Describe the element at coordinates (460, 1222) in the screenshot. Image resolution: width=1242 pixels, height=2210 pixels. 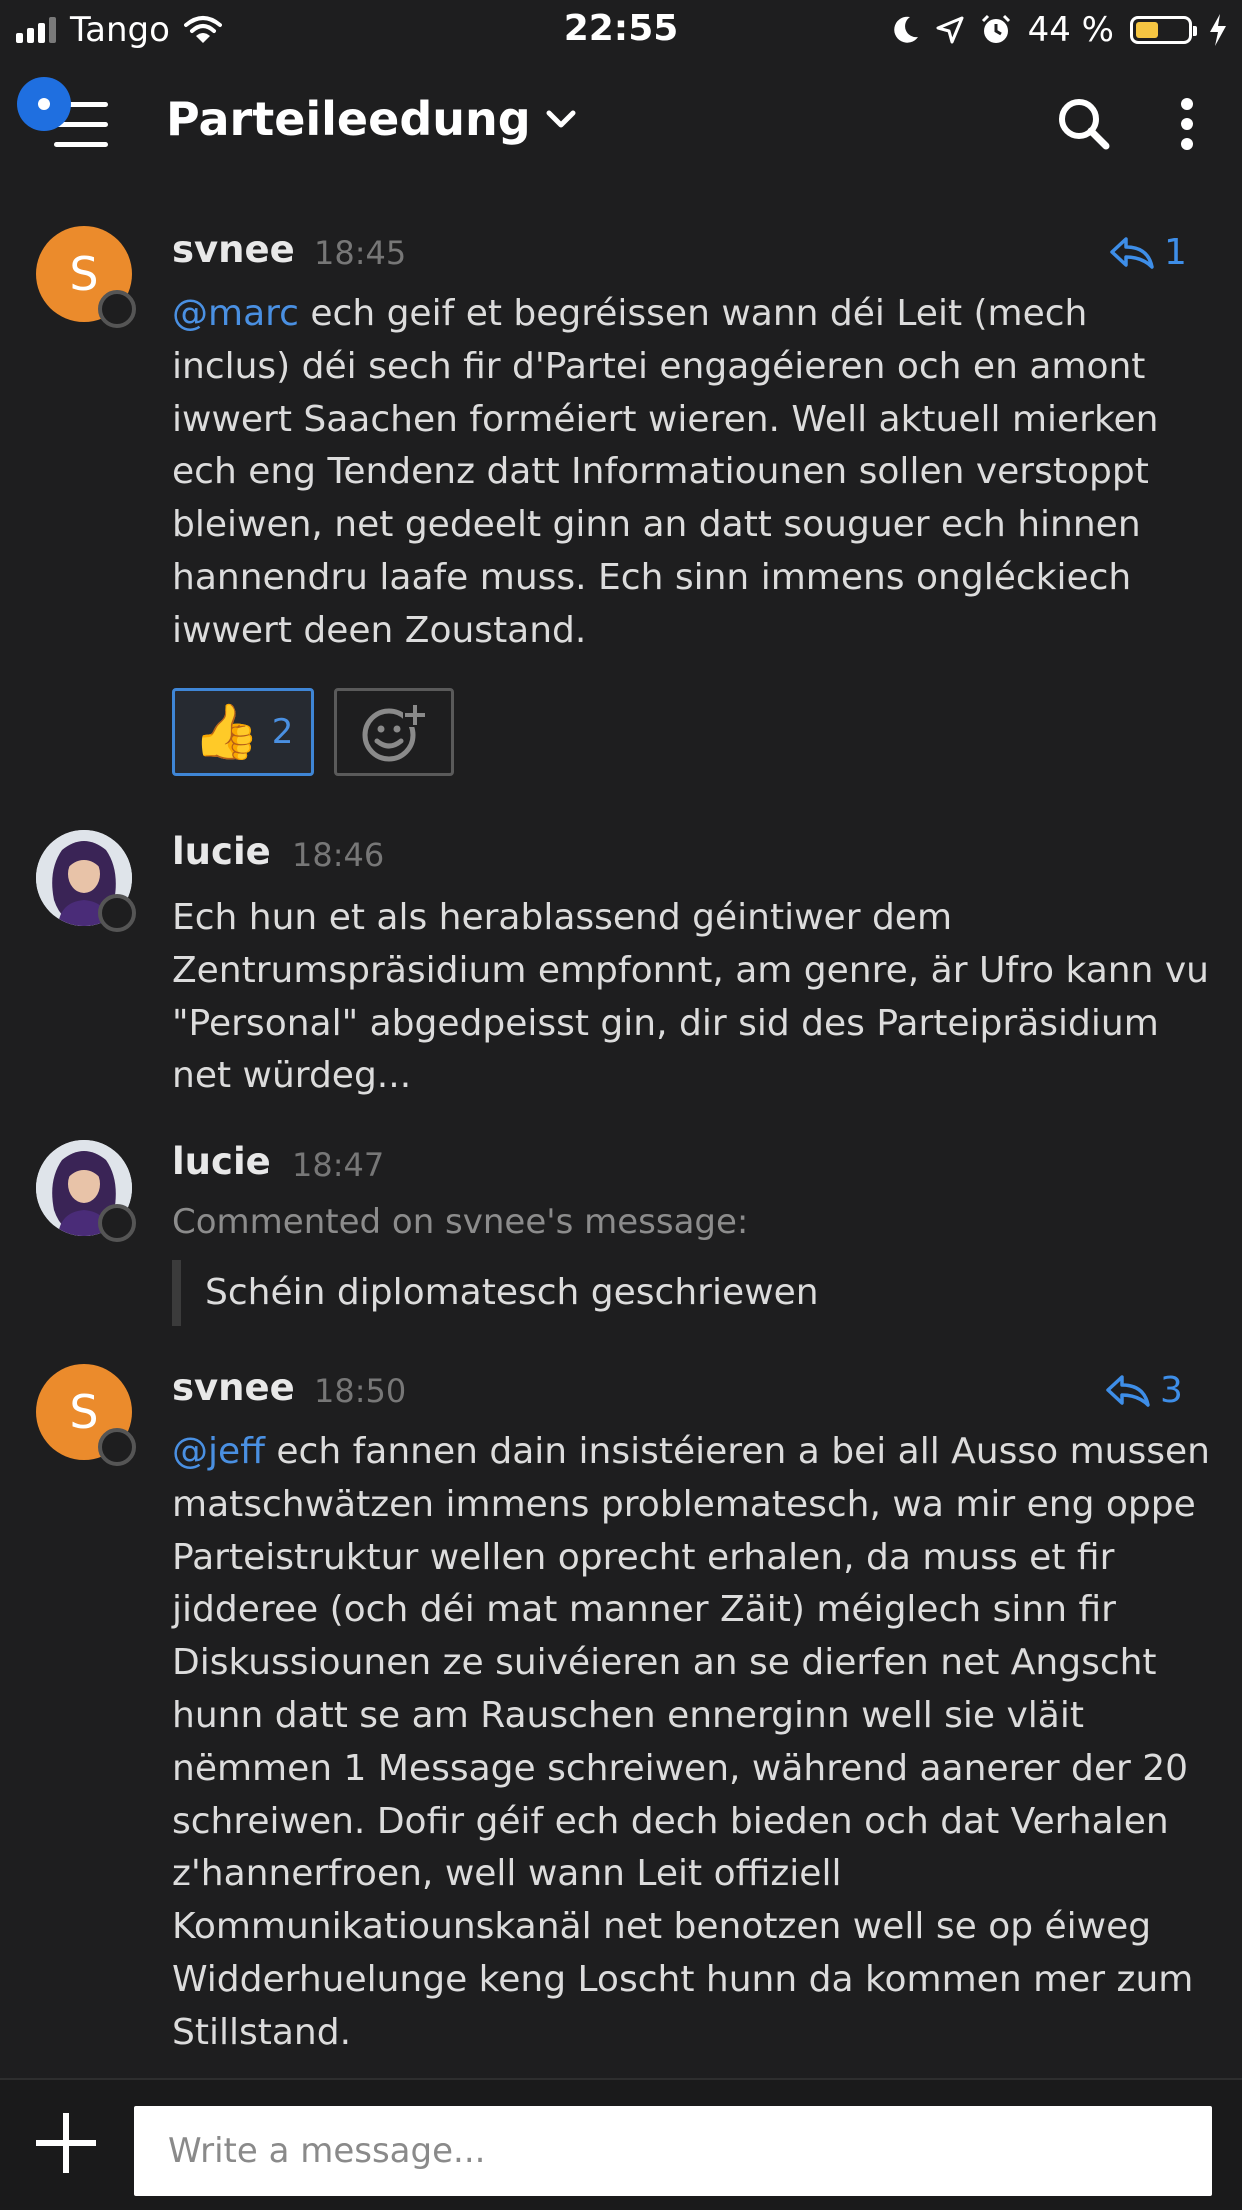
I see `comment-reference: Commented on svnee's message:` at that location.